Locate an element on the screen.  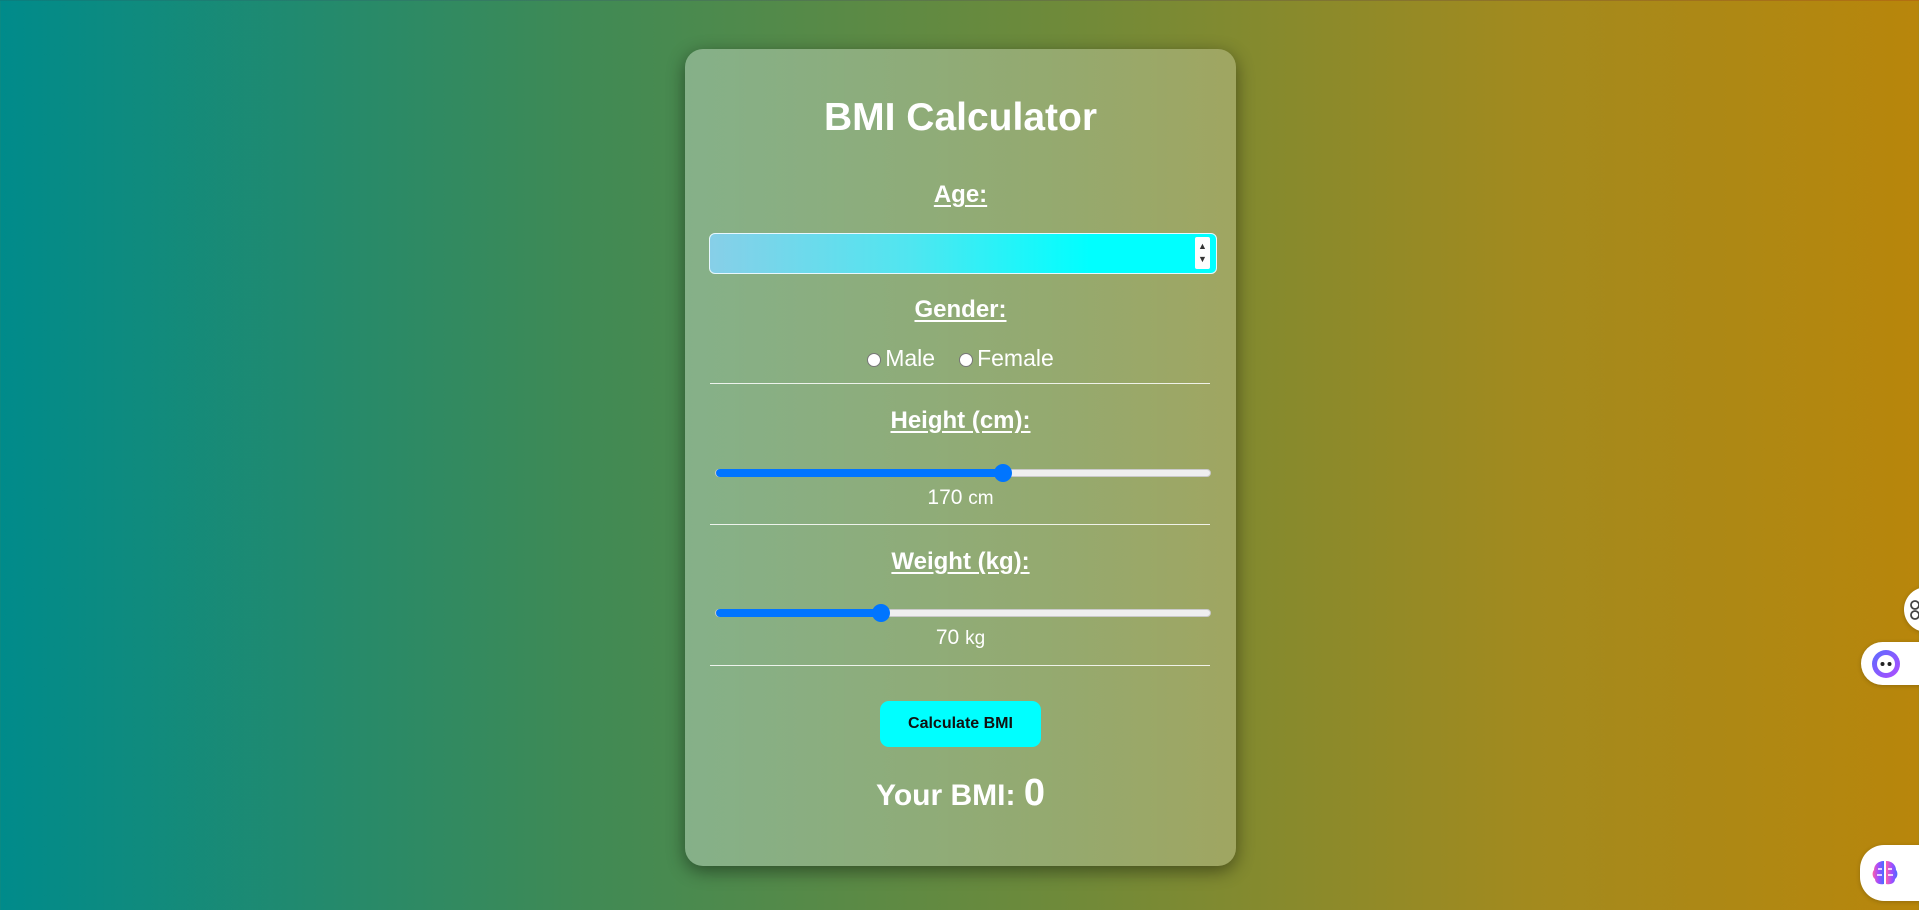
radio-female-label: Female is located at coordinates (1015, 358).